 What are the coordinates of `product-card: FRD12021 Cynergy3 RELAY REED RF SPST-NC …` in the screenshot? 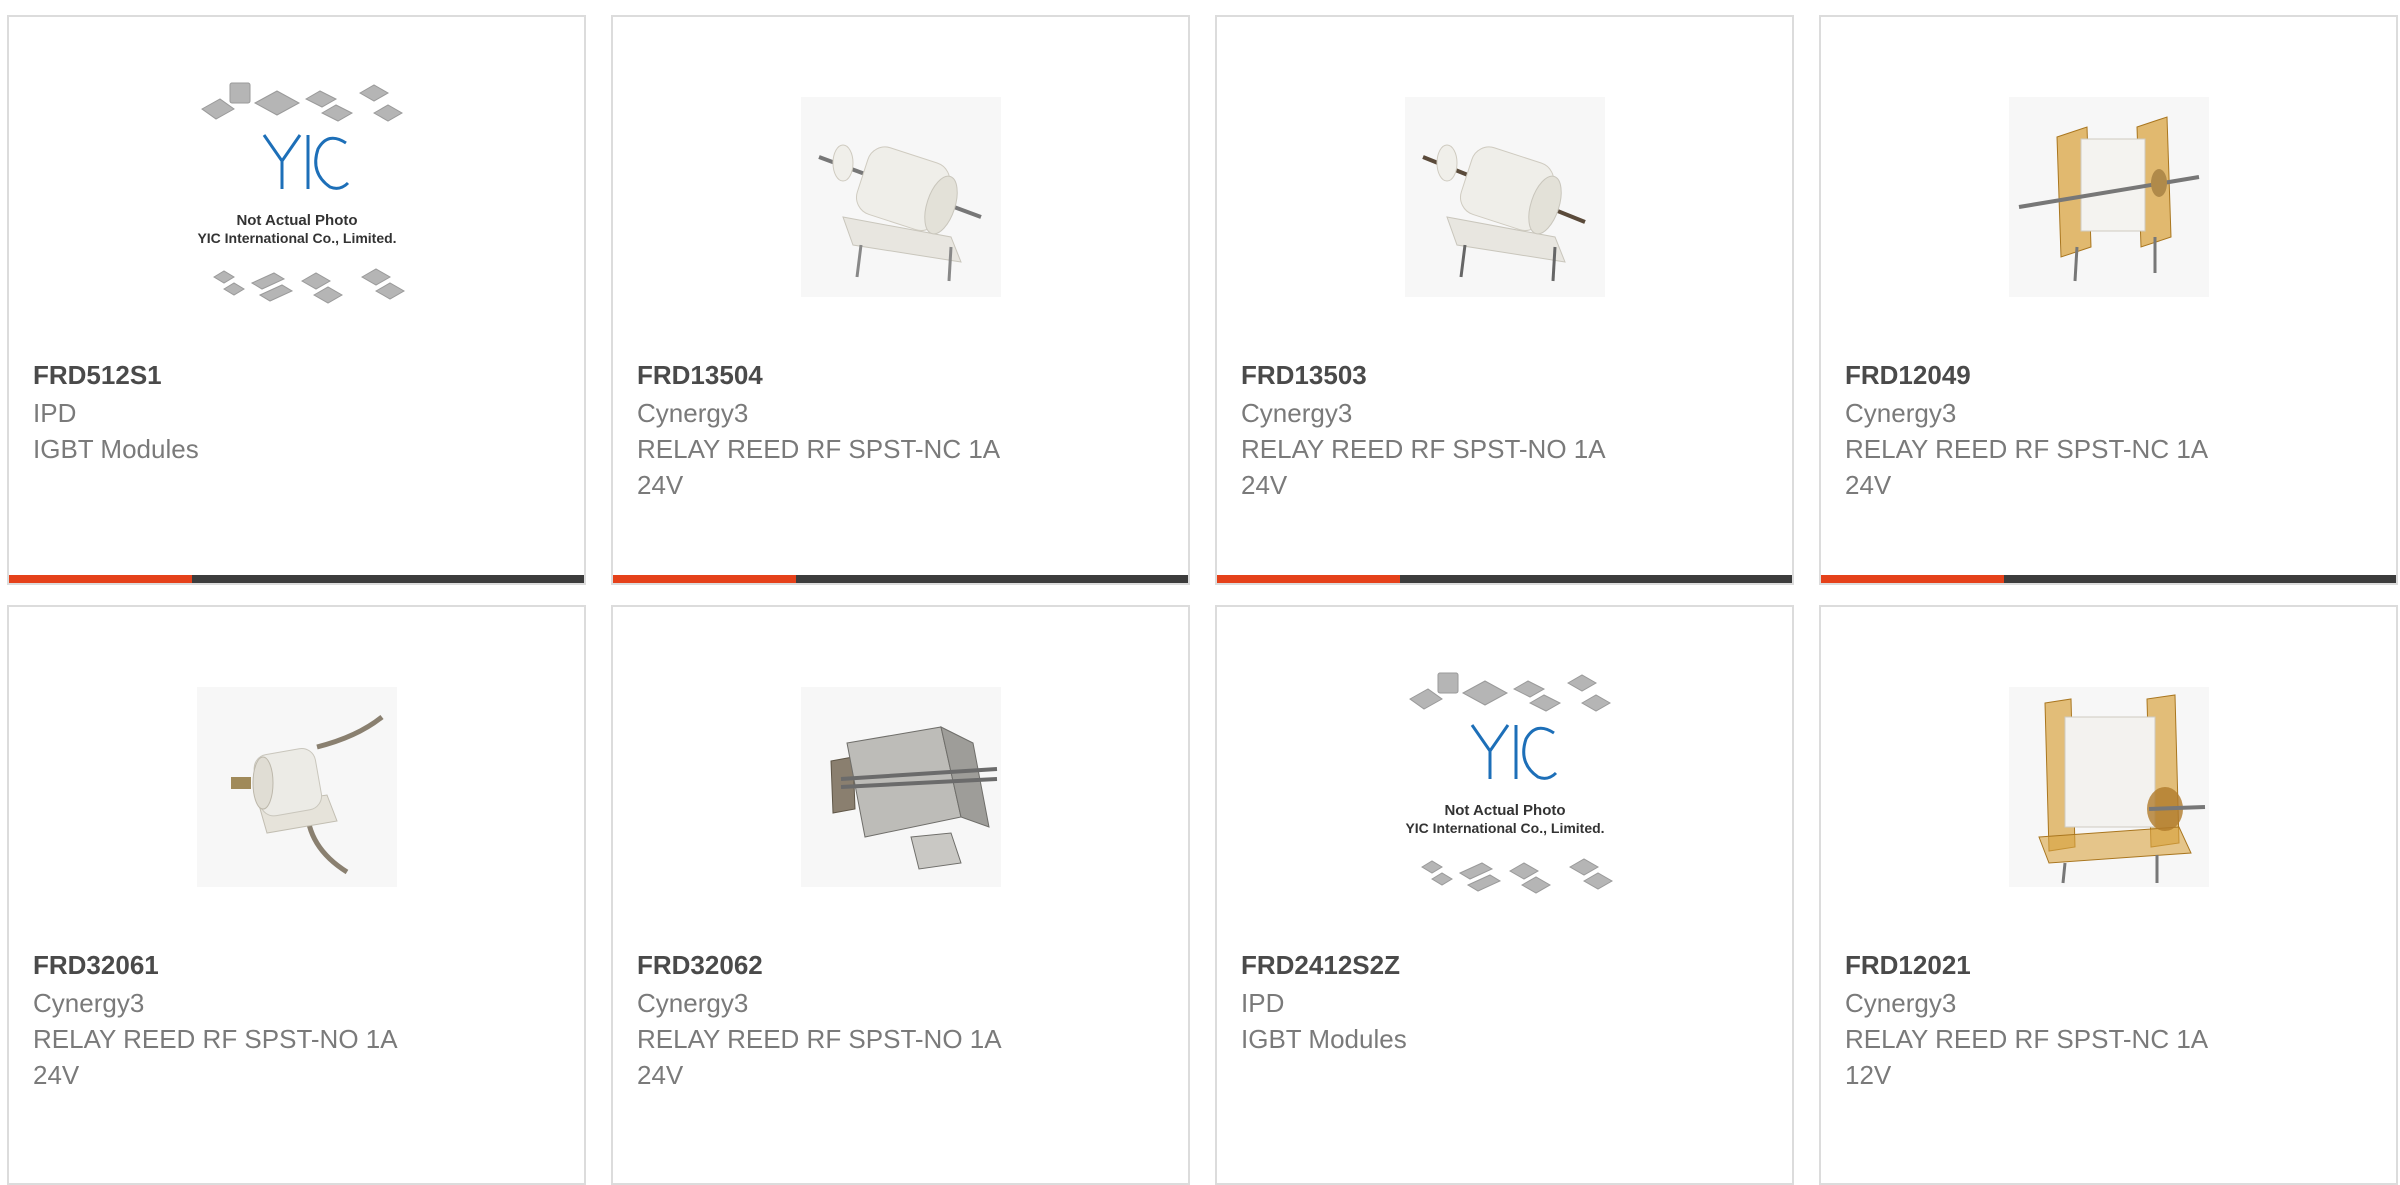 It's located at (2108, 895).